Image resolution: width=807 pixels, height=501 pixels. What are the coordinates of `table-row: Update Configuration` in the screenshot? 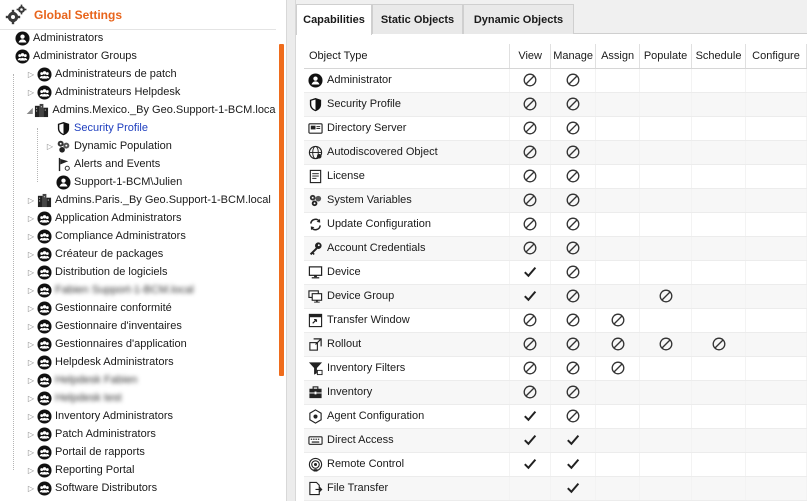 It's located at (555, 224).